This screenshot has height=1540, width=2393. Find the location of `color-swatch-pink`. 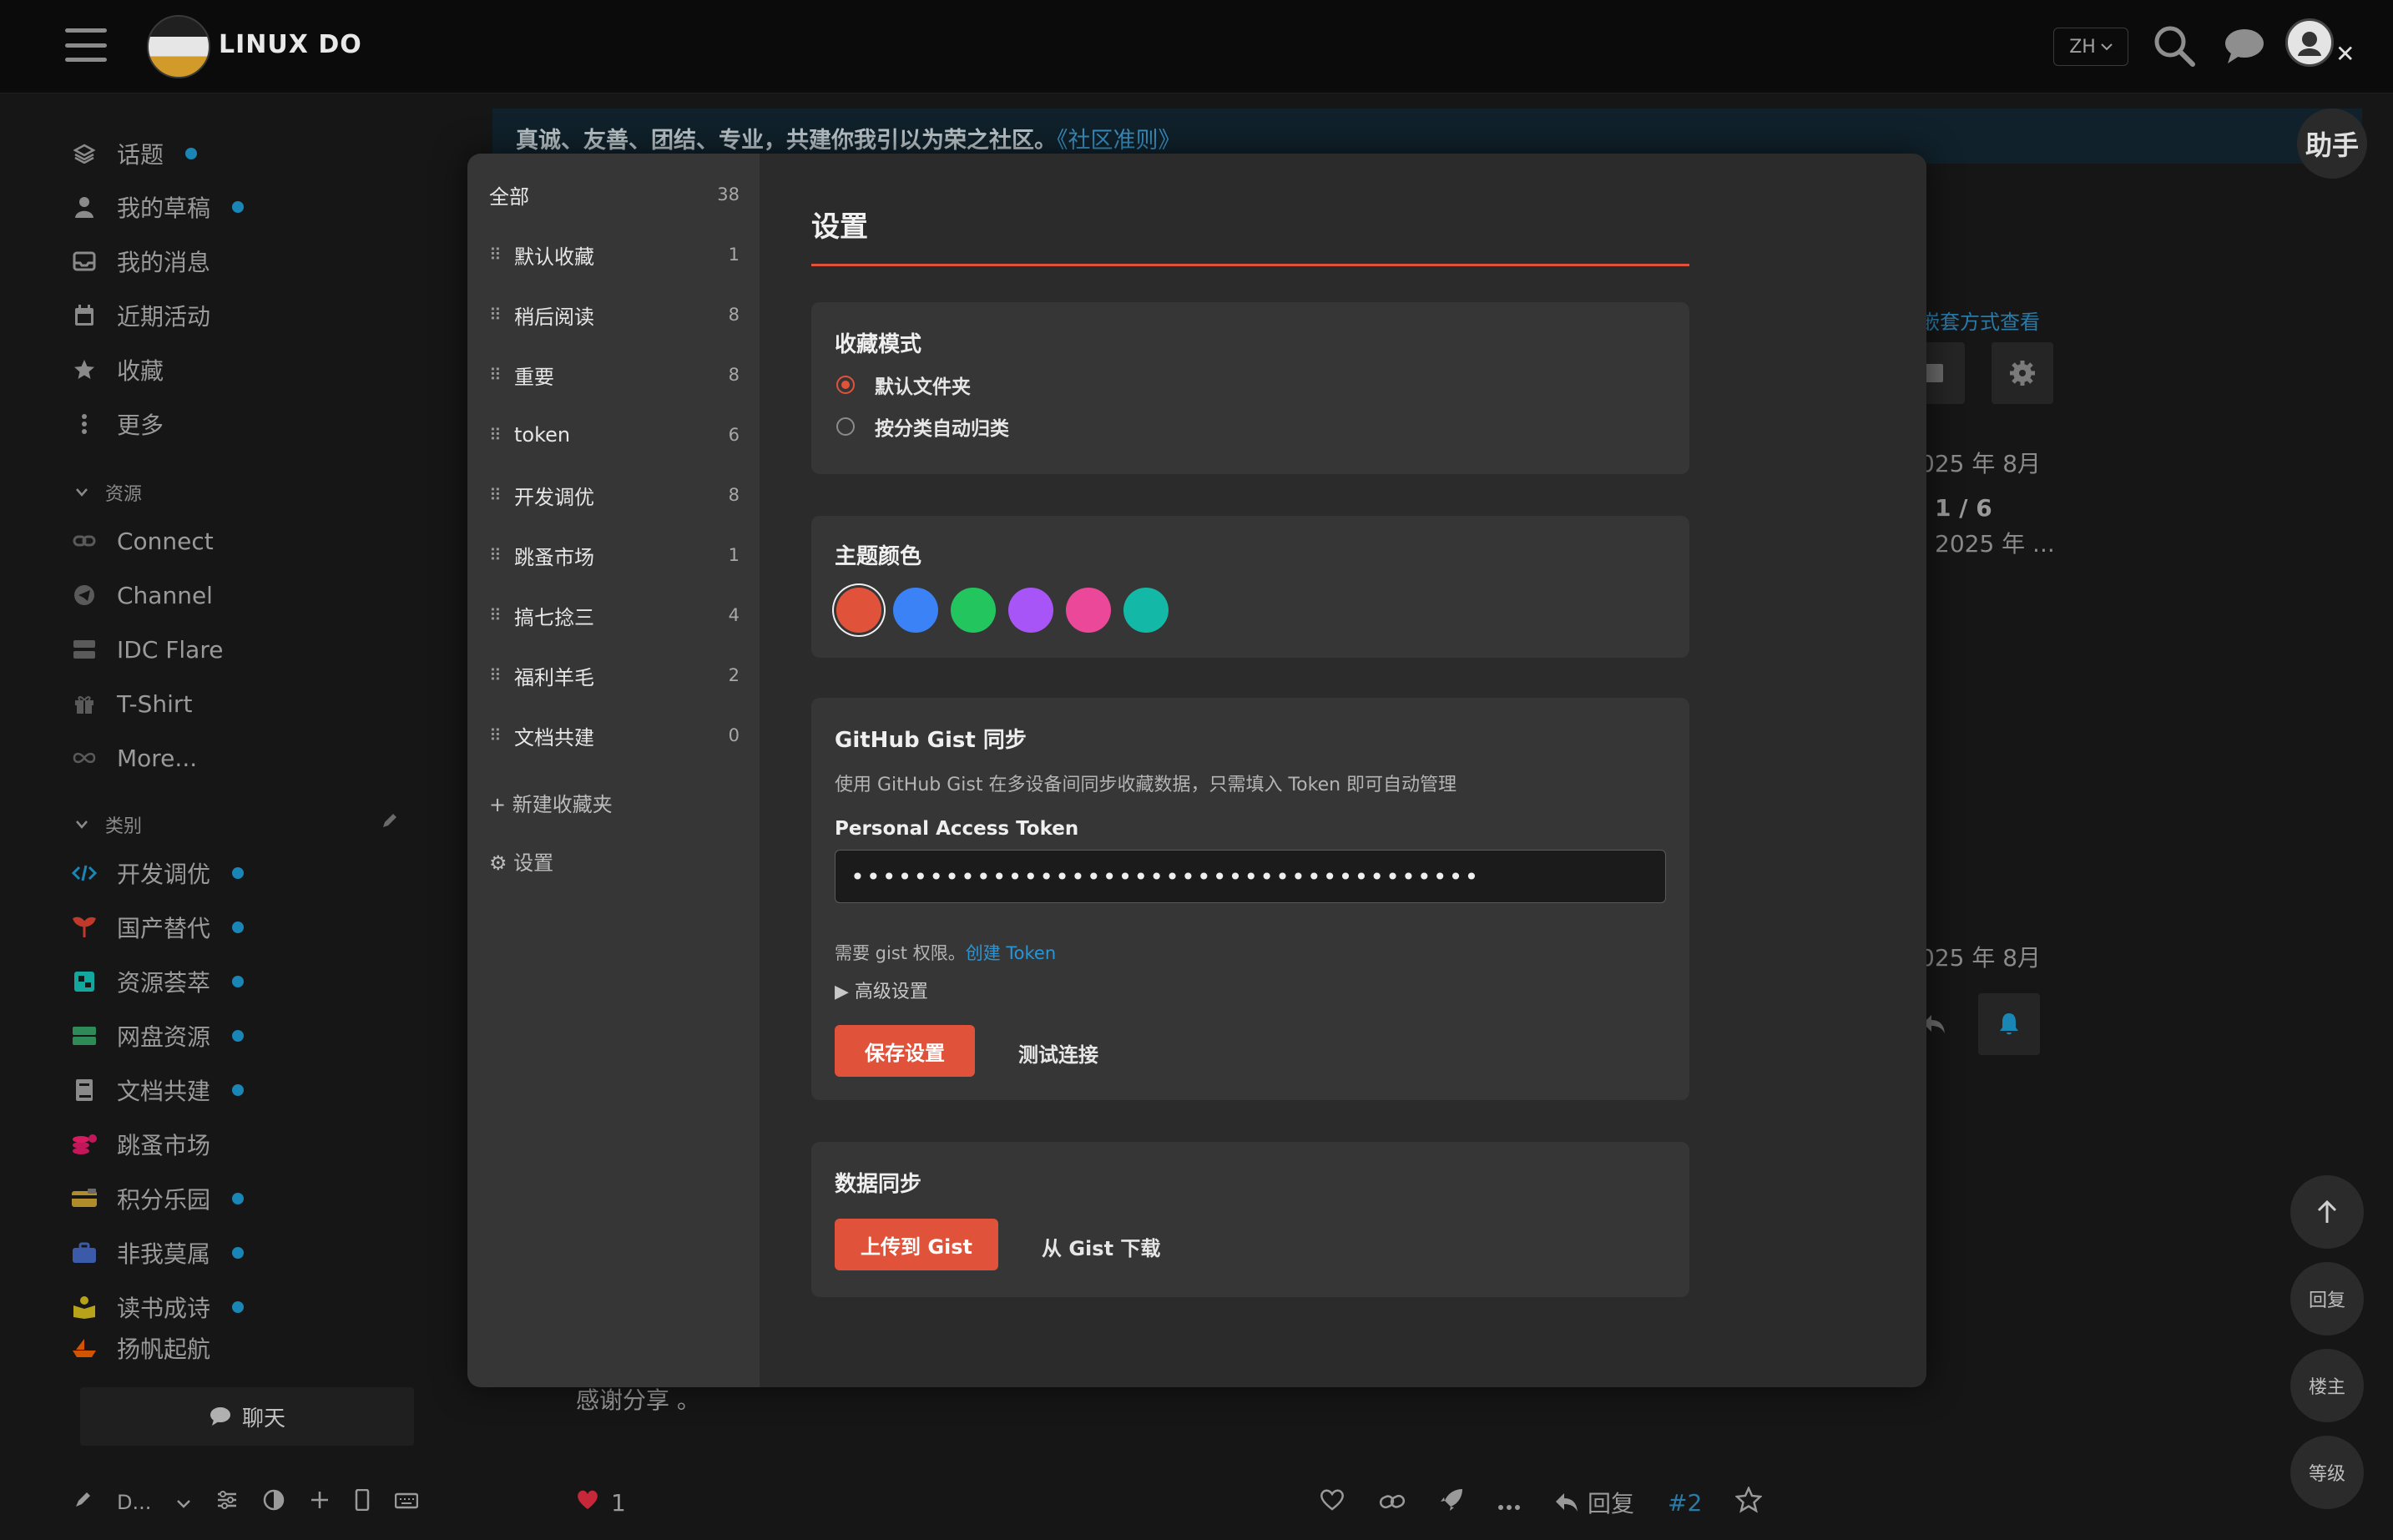

color-swatch-pink is located at coordinates (1088, 610).